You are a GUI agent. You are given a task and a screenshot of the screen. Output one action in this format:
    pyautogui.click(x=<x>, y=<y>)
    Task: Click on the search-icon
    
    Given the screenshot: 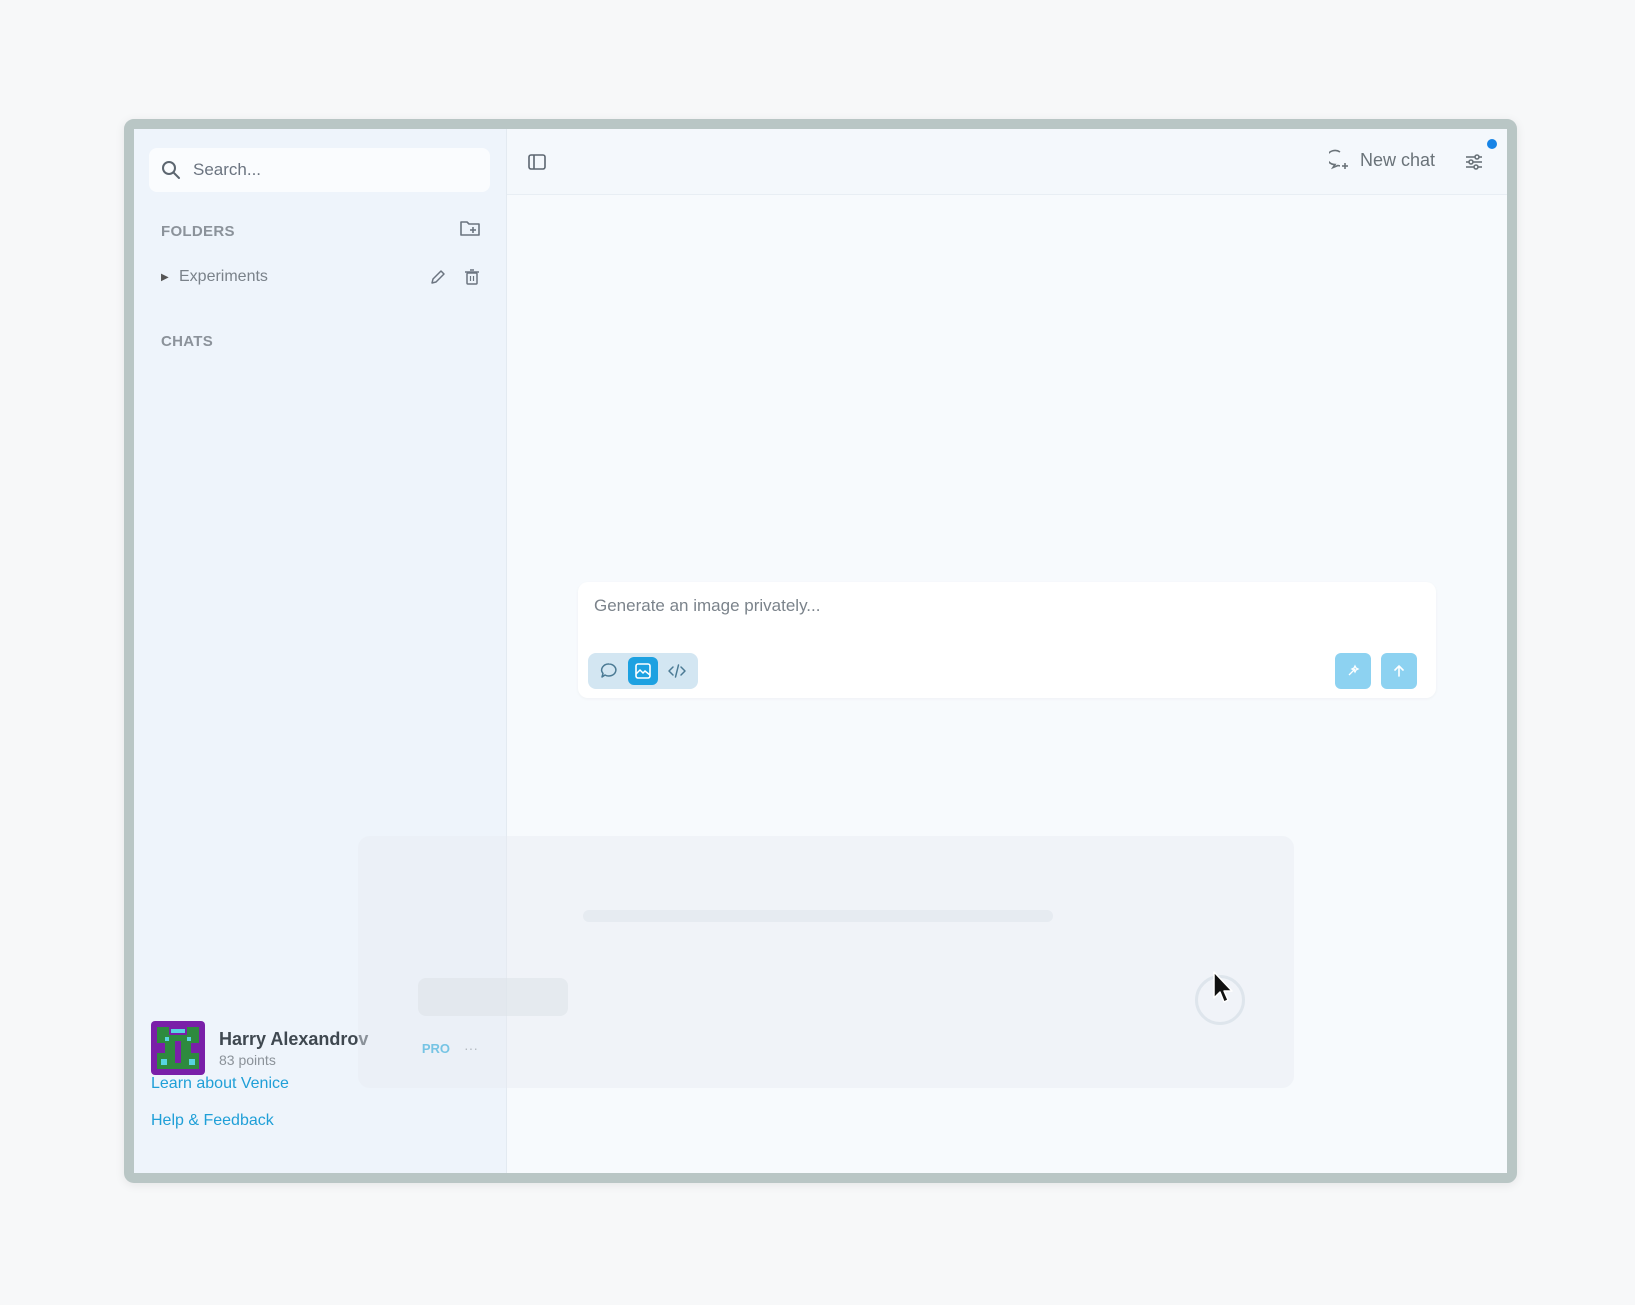 What is the action you would take?
    pyautogui.click(x=171, y=170)
    